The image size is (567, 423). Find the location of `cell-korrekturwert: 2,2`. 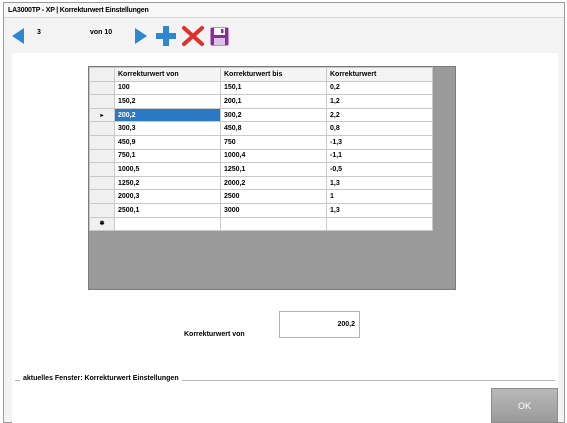

cell-korrekturwert: 2,2 is located at coordinates (379, 115).